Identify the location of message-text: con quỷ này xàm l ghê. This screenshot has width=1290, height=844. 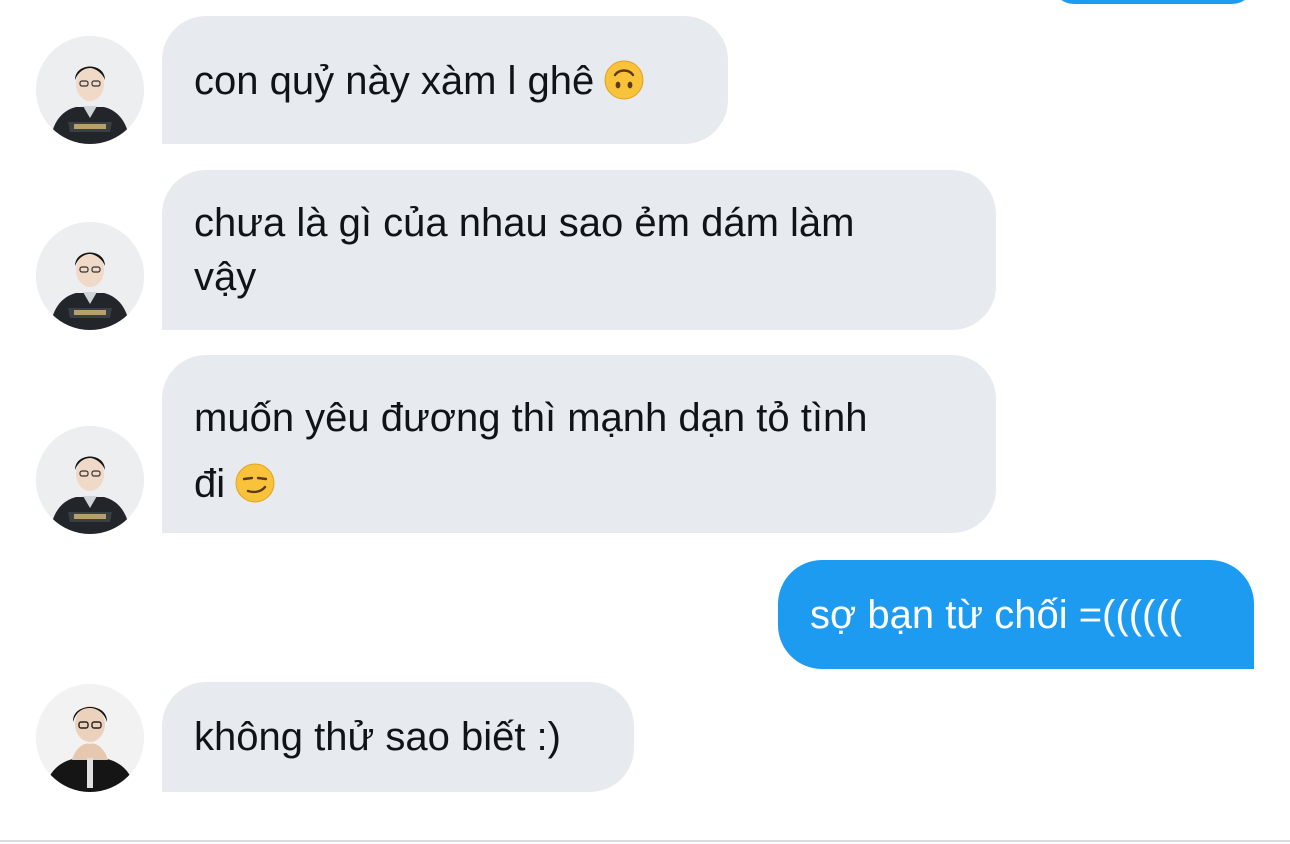
(394, 81).